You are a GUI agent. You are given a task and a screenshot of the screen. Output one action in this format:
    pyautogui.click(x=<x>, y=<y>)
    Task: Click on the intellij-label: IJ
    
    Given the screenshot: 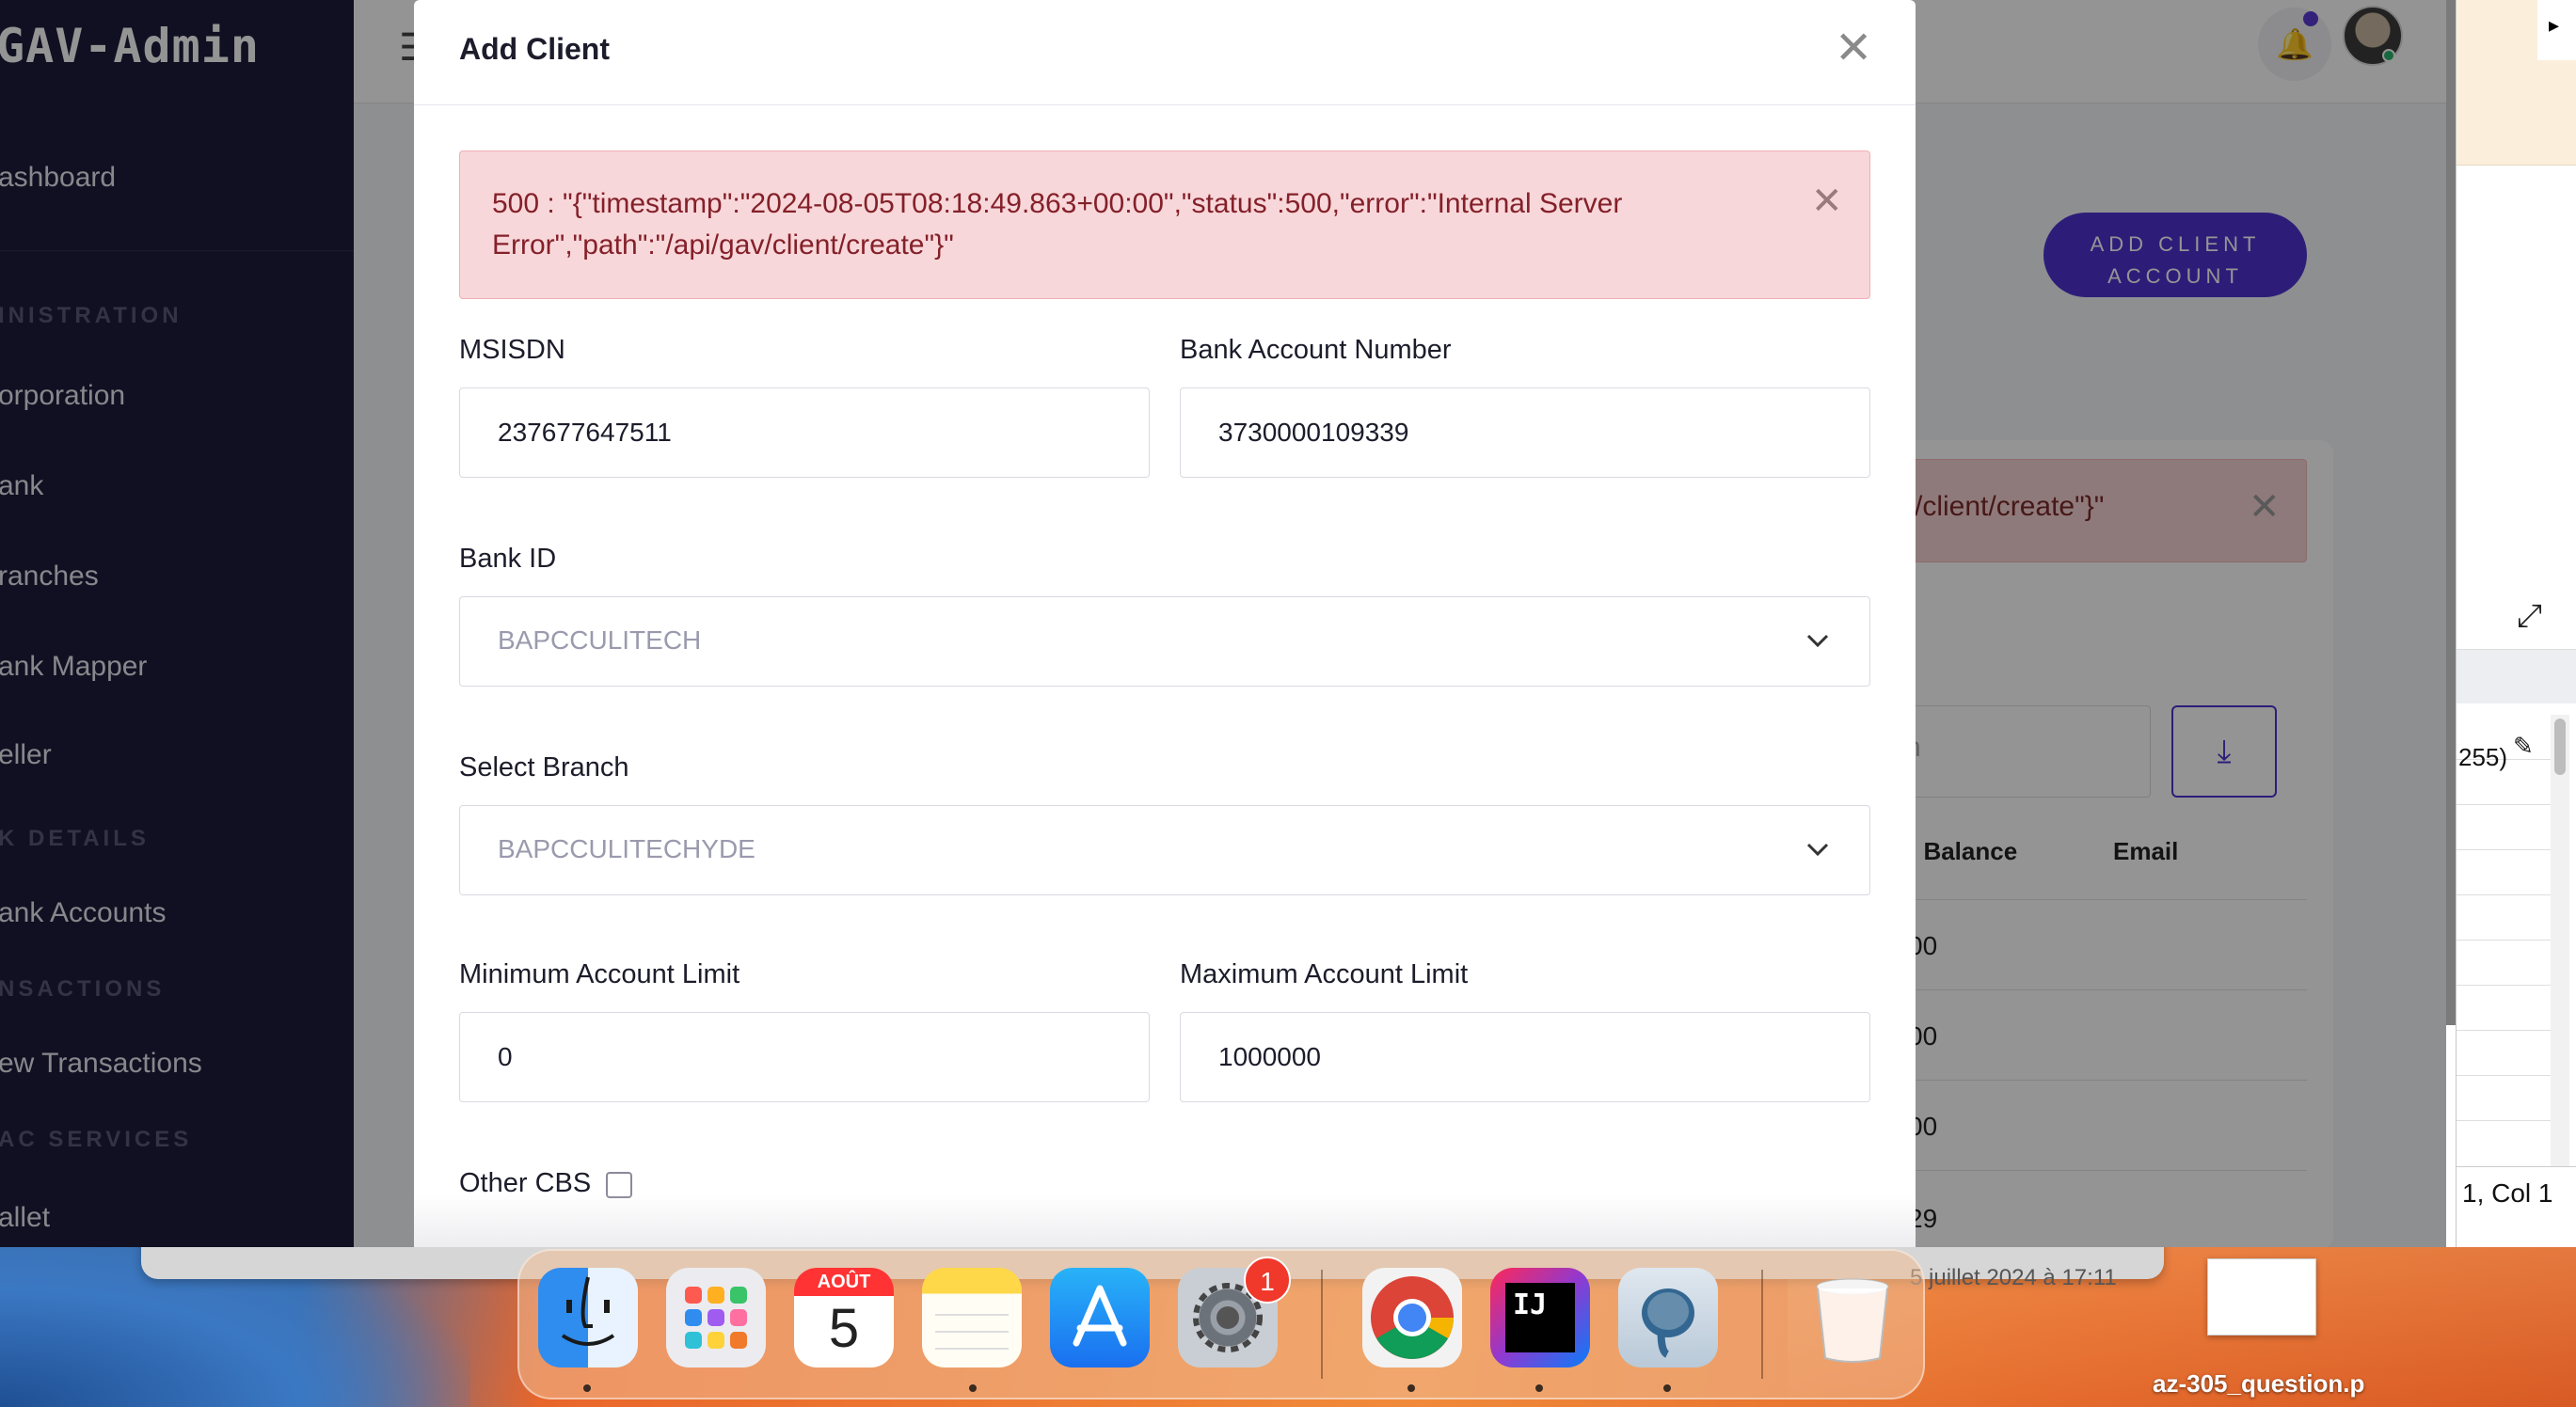 What is the action you would take?
    pyautogui.click(x=1540, y=1317)
    